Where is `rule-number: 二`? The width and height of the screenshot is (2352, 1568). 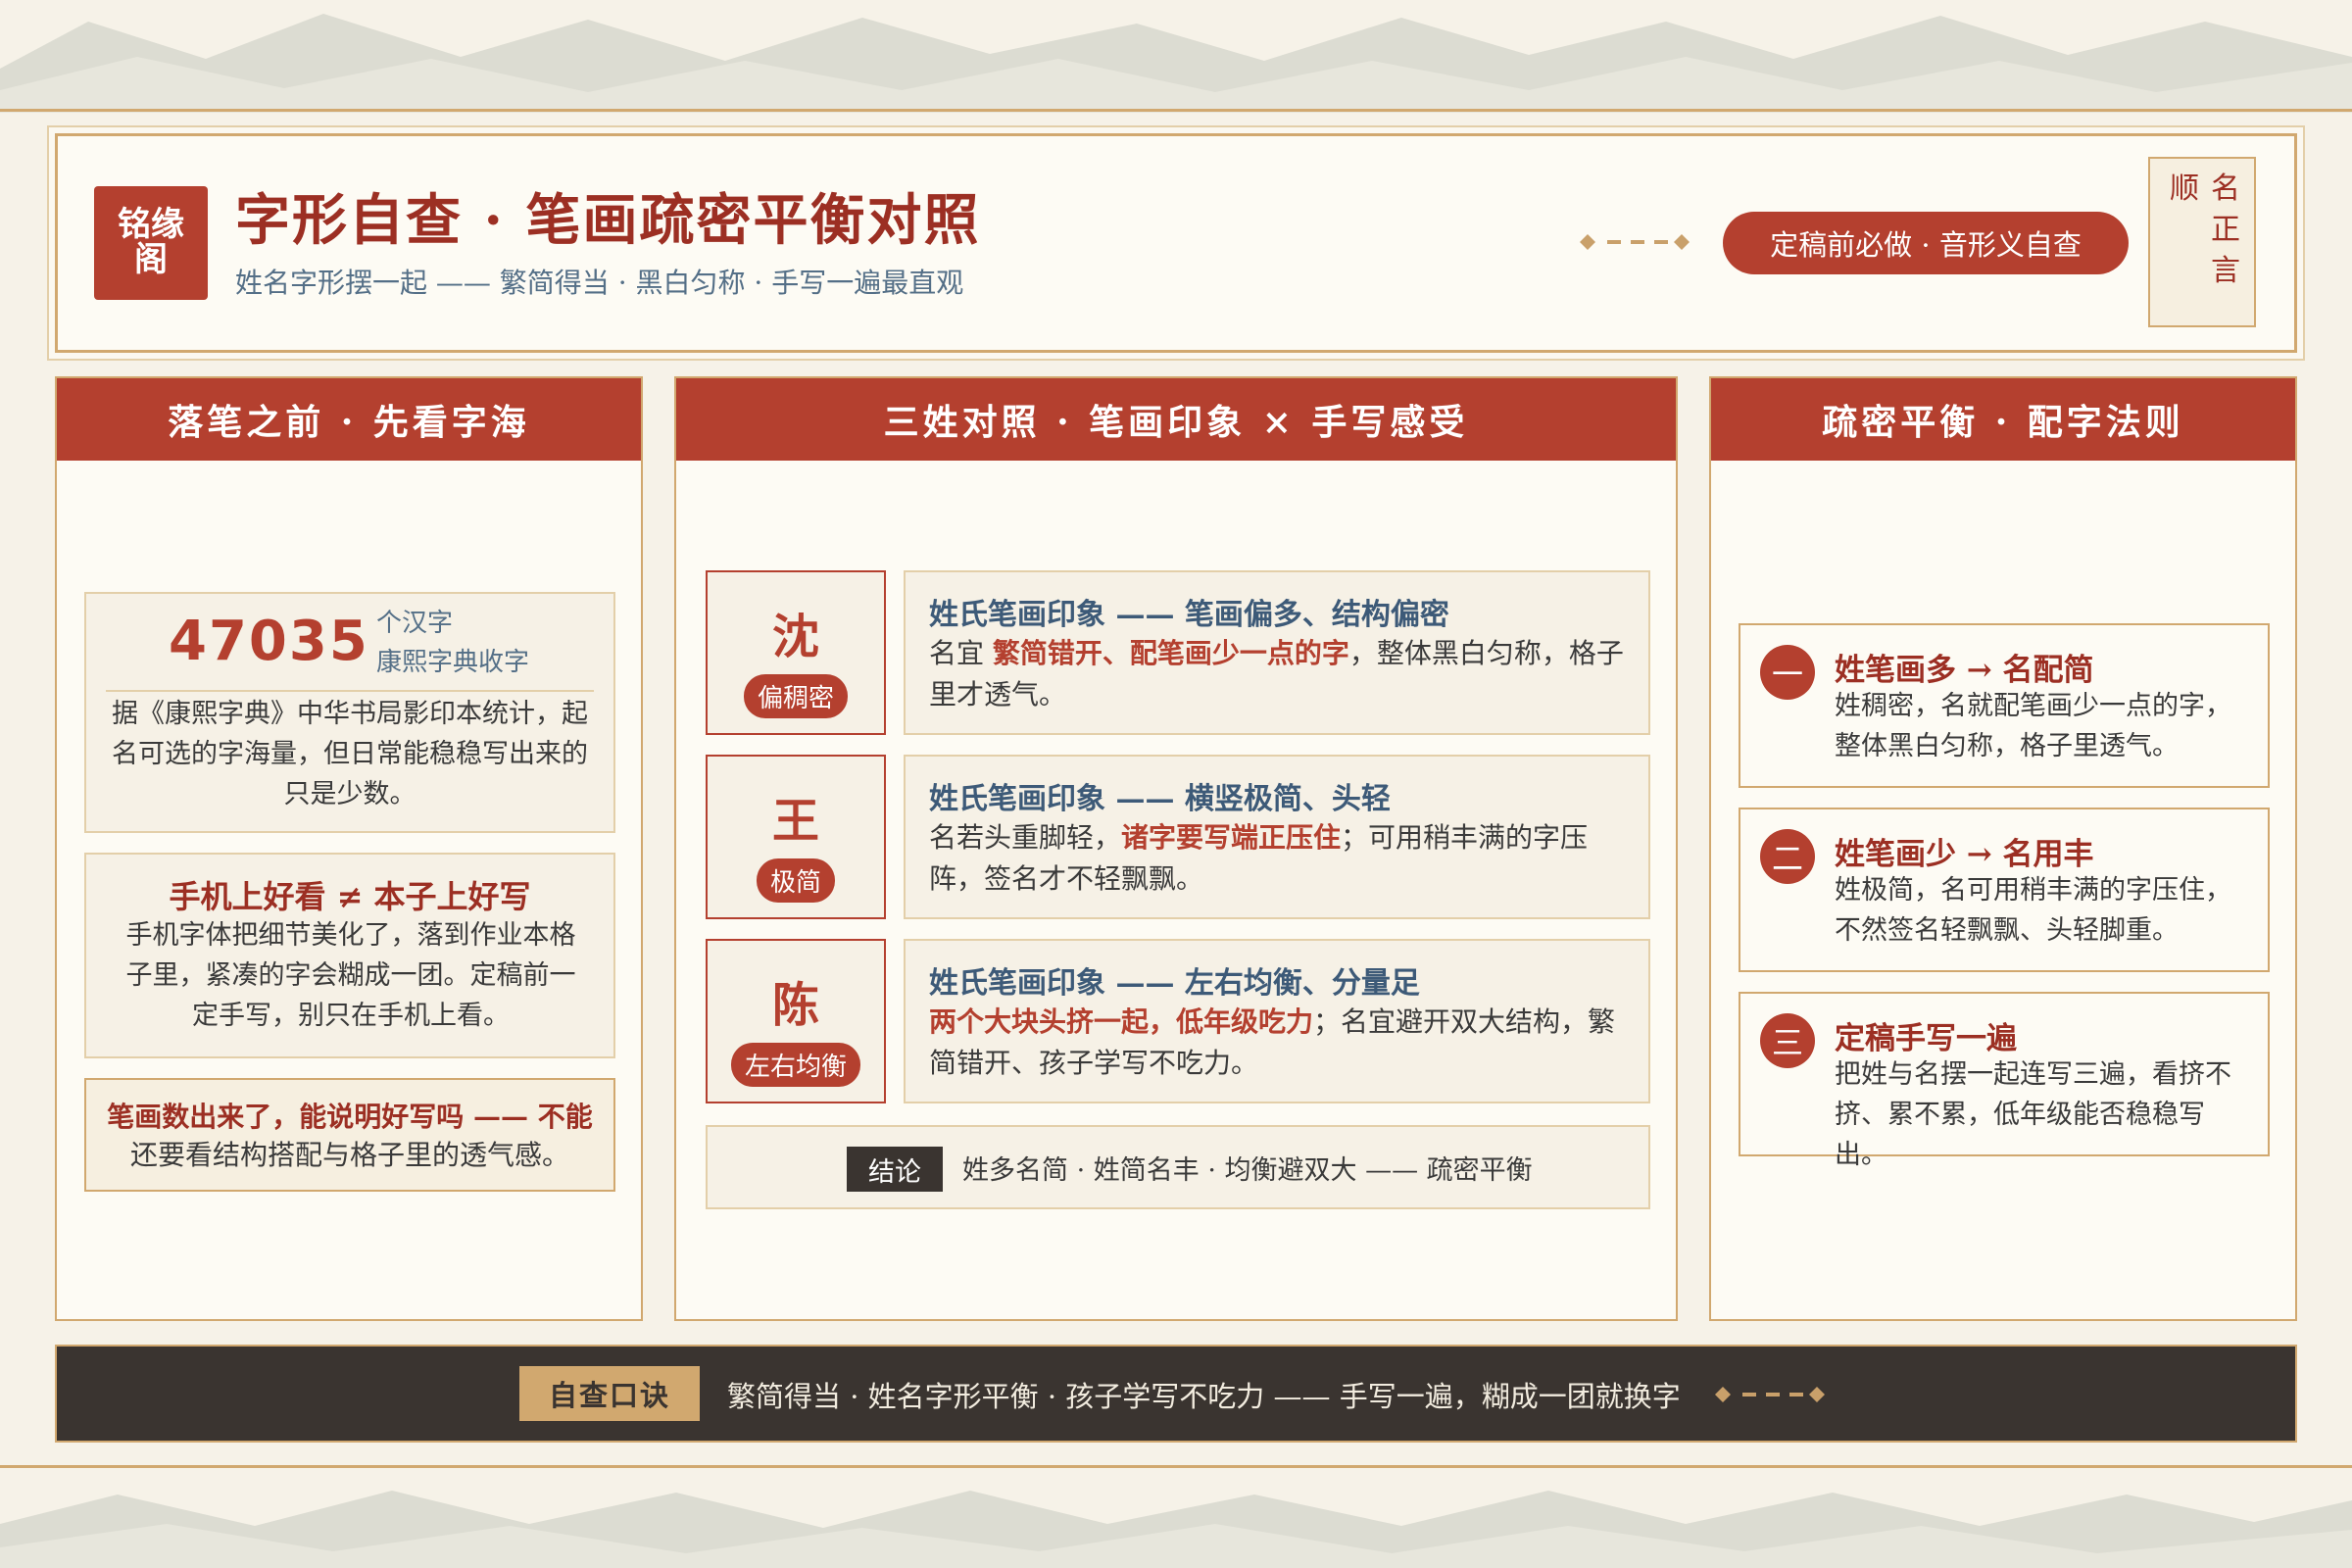 rule-number: 二 is located at coordinates (1787, 856).